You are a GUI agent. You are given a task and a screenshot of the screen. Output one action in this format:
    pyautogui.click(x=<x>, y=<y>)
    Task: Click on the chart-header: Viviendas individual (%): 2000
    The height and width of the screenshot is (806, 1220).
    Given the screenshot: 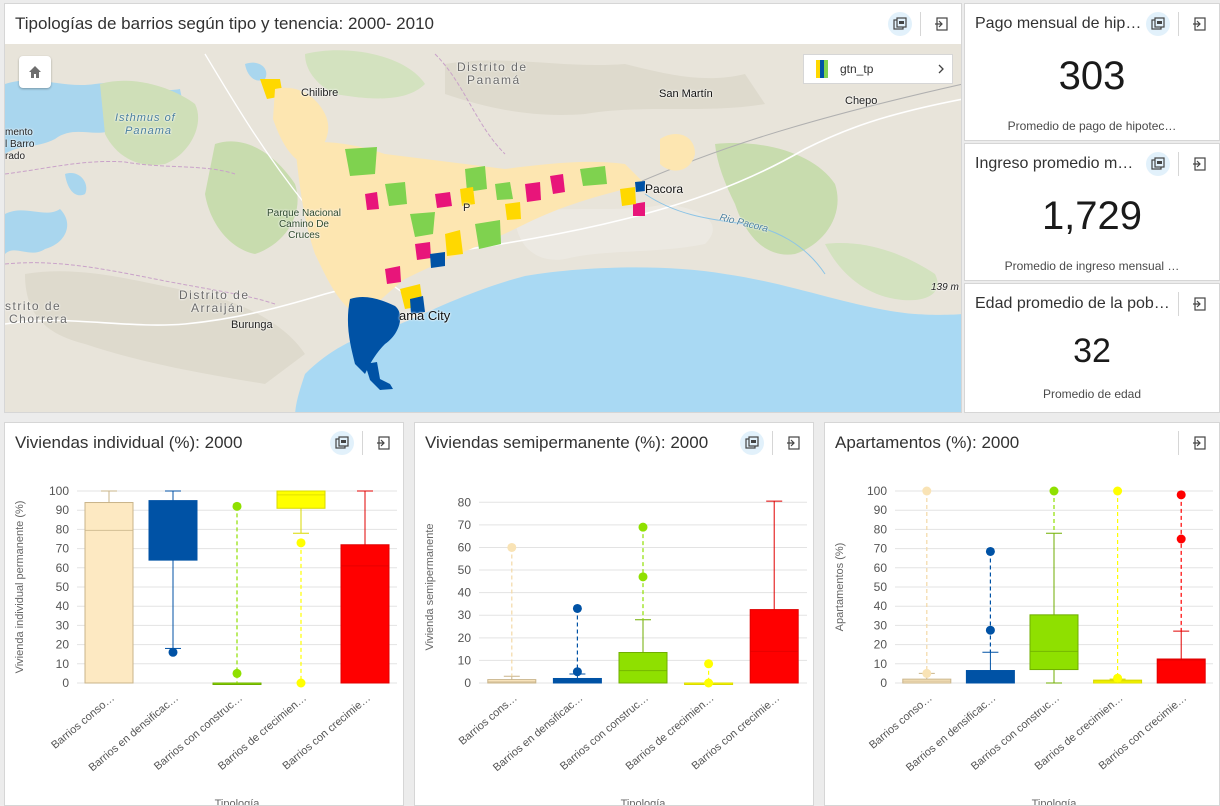 What is the action you would take?
    pyautogui.click(x=204, y=443)
    